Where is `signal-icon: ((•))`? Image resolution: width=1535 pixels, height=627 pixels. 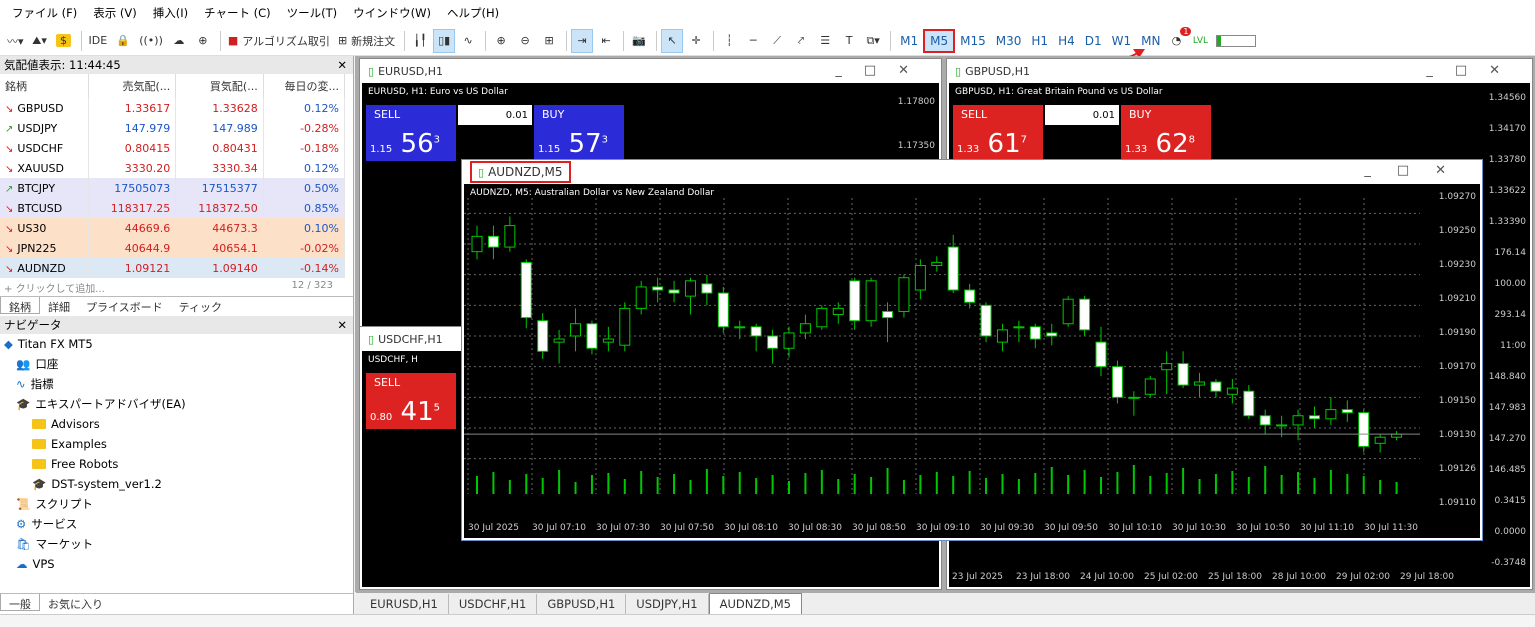 signal-icon: ((•)) is located at coordinates (151, 41).